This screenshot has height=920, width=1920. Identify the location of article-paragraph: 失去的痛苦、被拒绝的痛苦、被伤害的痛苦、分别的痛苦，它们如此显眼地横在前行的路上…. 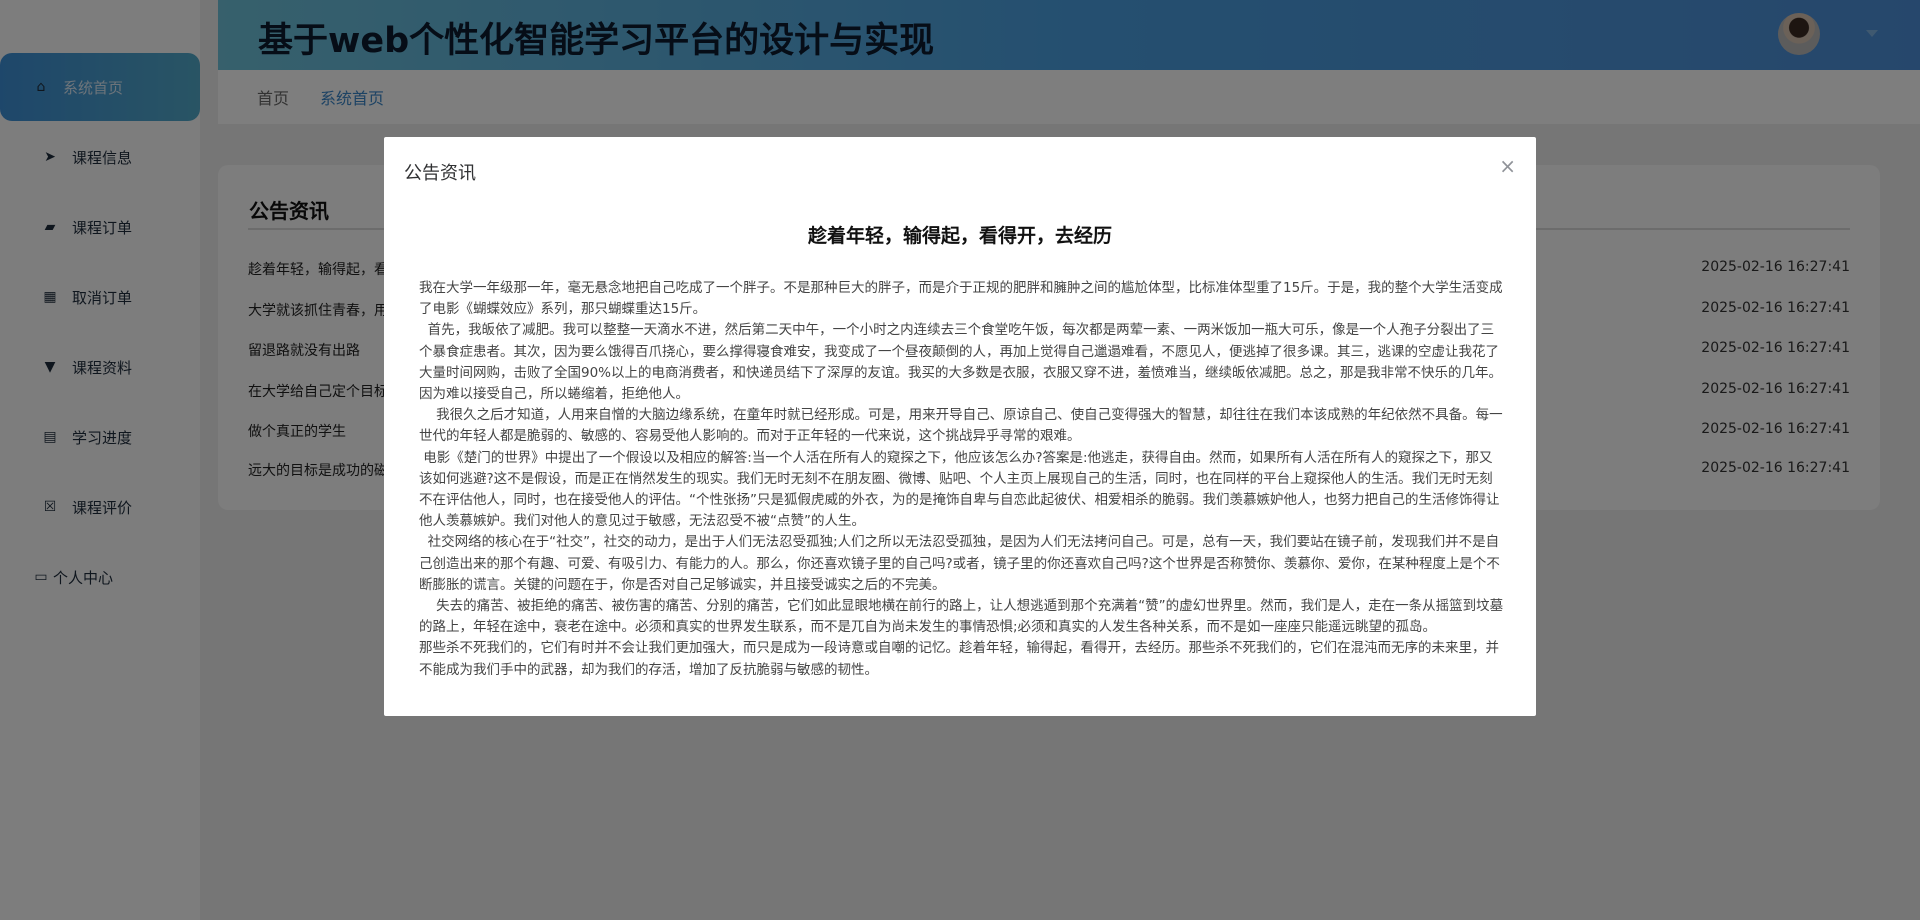
(961, 617).